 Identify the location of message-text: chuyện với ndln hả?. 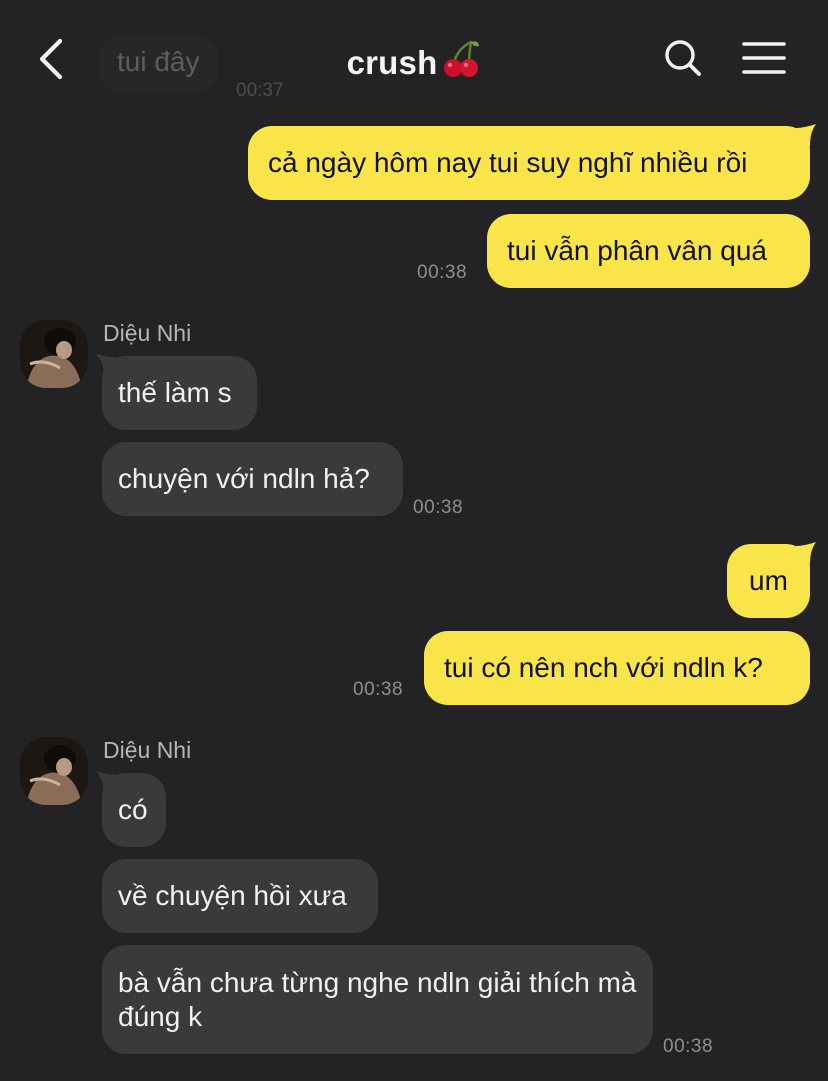
(244, 478).